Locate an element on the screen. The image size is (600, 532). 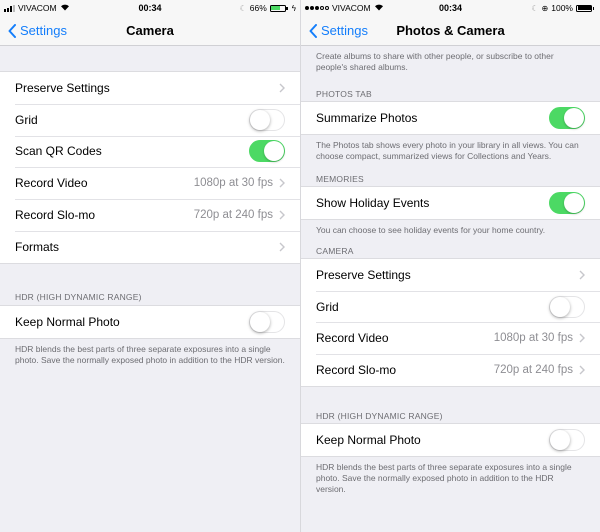
scan-qr-codes-row: Scan QR Codes is located at coordinates (150, 151).